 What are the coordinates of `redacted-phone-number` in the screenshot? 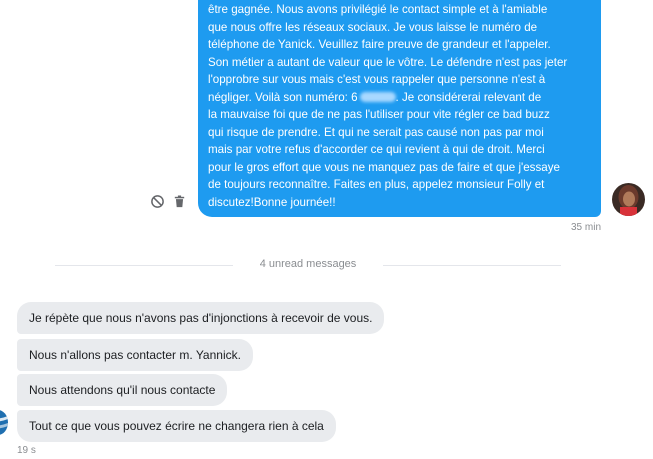 It's located at (377, 96).